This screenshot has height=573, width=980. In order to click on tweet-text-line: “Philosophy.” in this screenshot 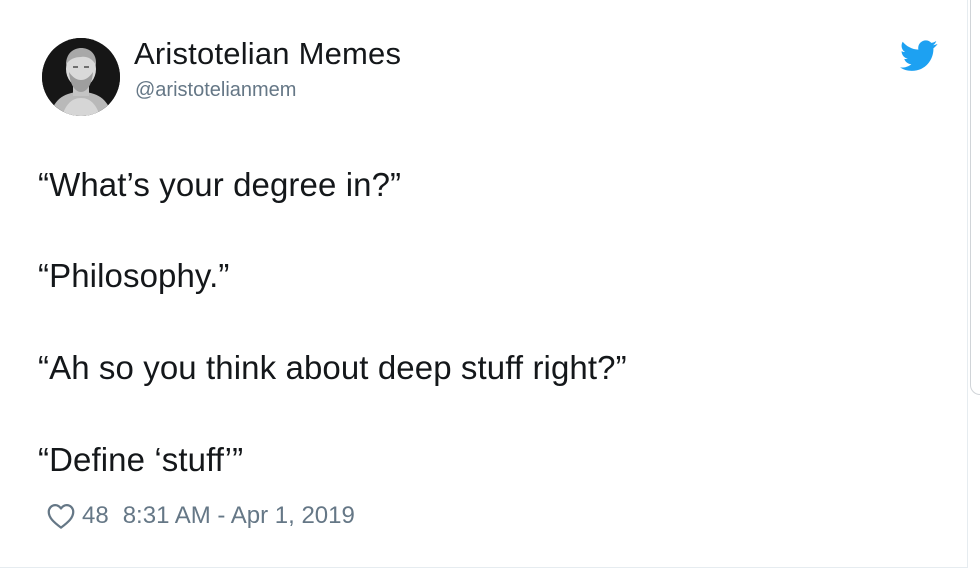, I will do `click(134, 275)`.